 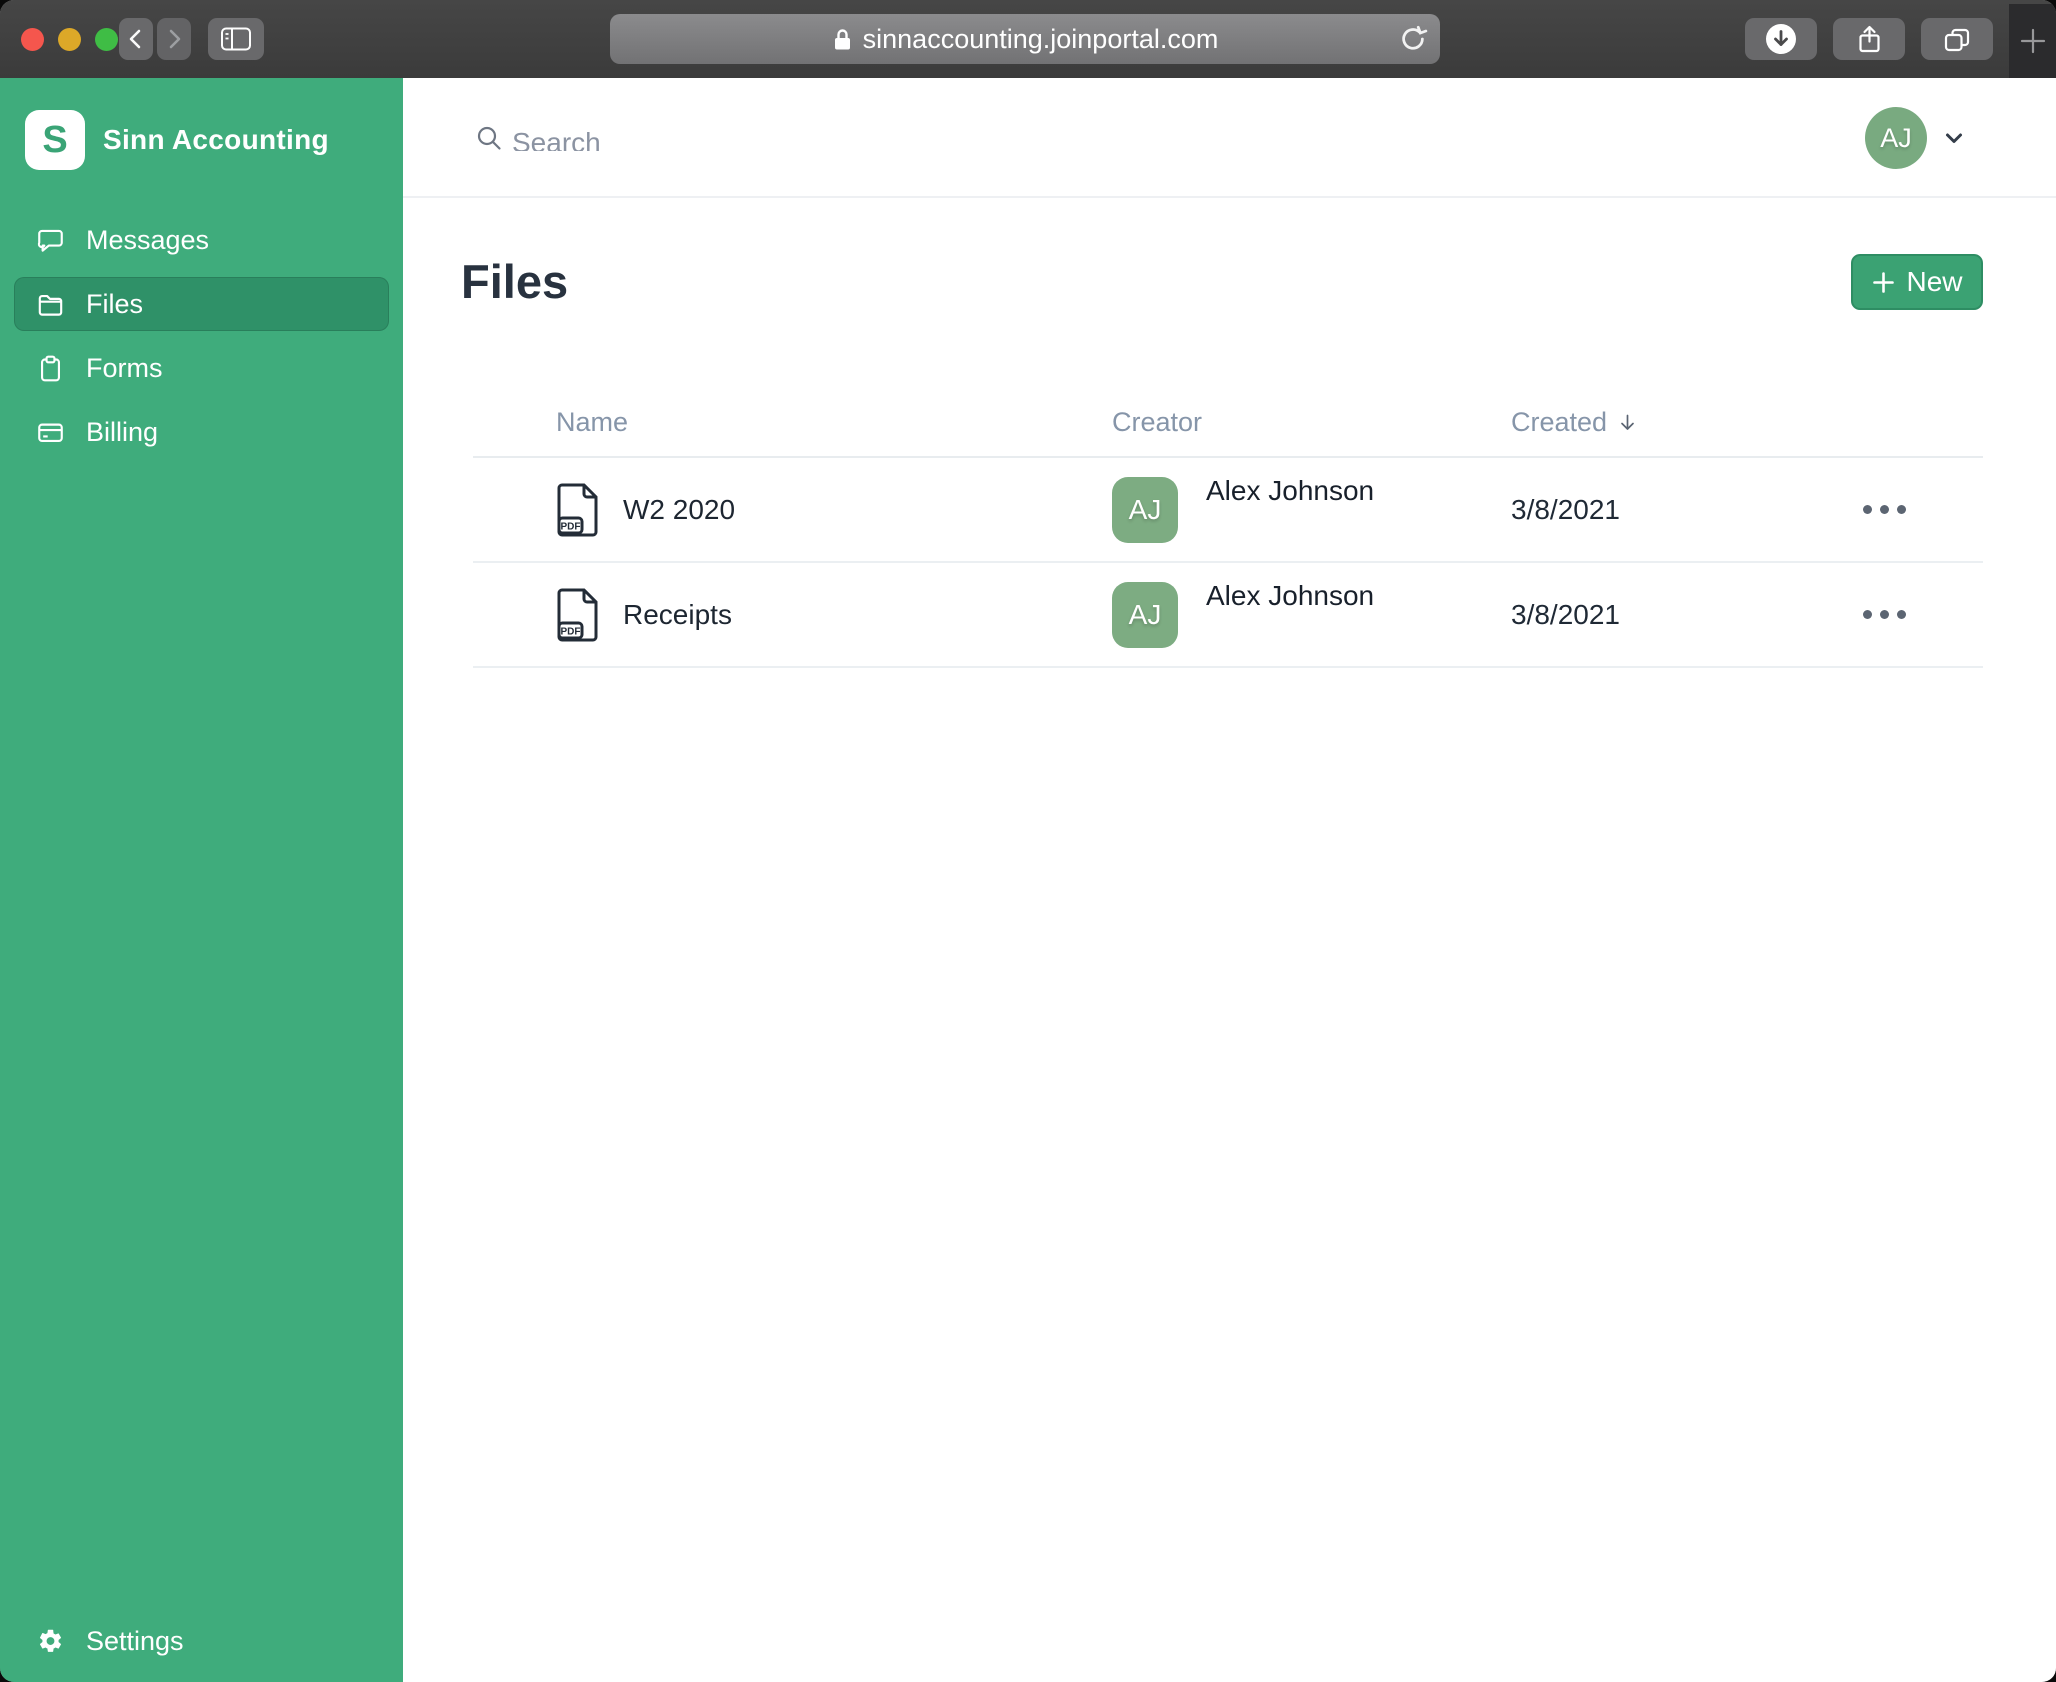 I want to click on sidebar-item-label: Messages, so click(x=148, y=239).